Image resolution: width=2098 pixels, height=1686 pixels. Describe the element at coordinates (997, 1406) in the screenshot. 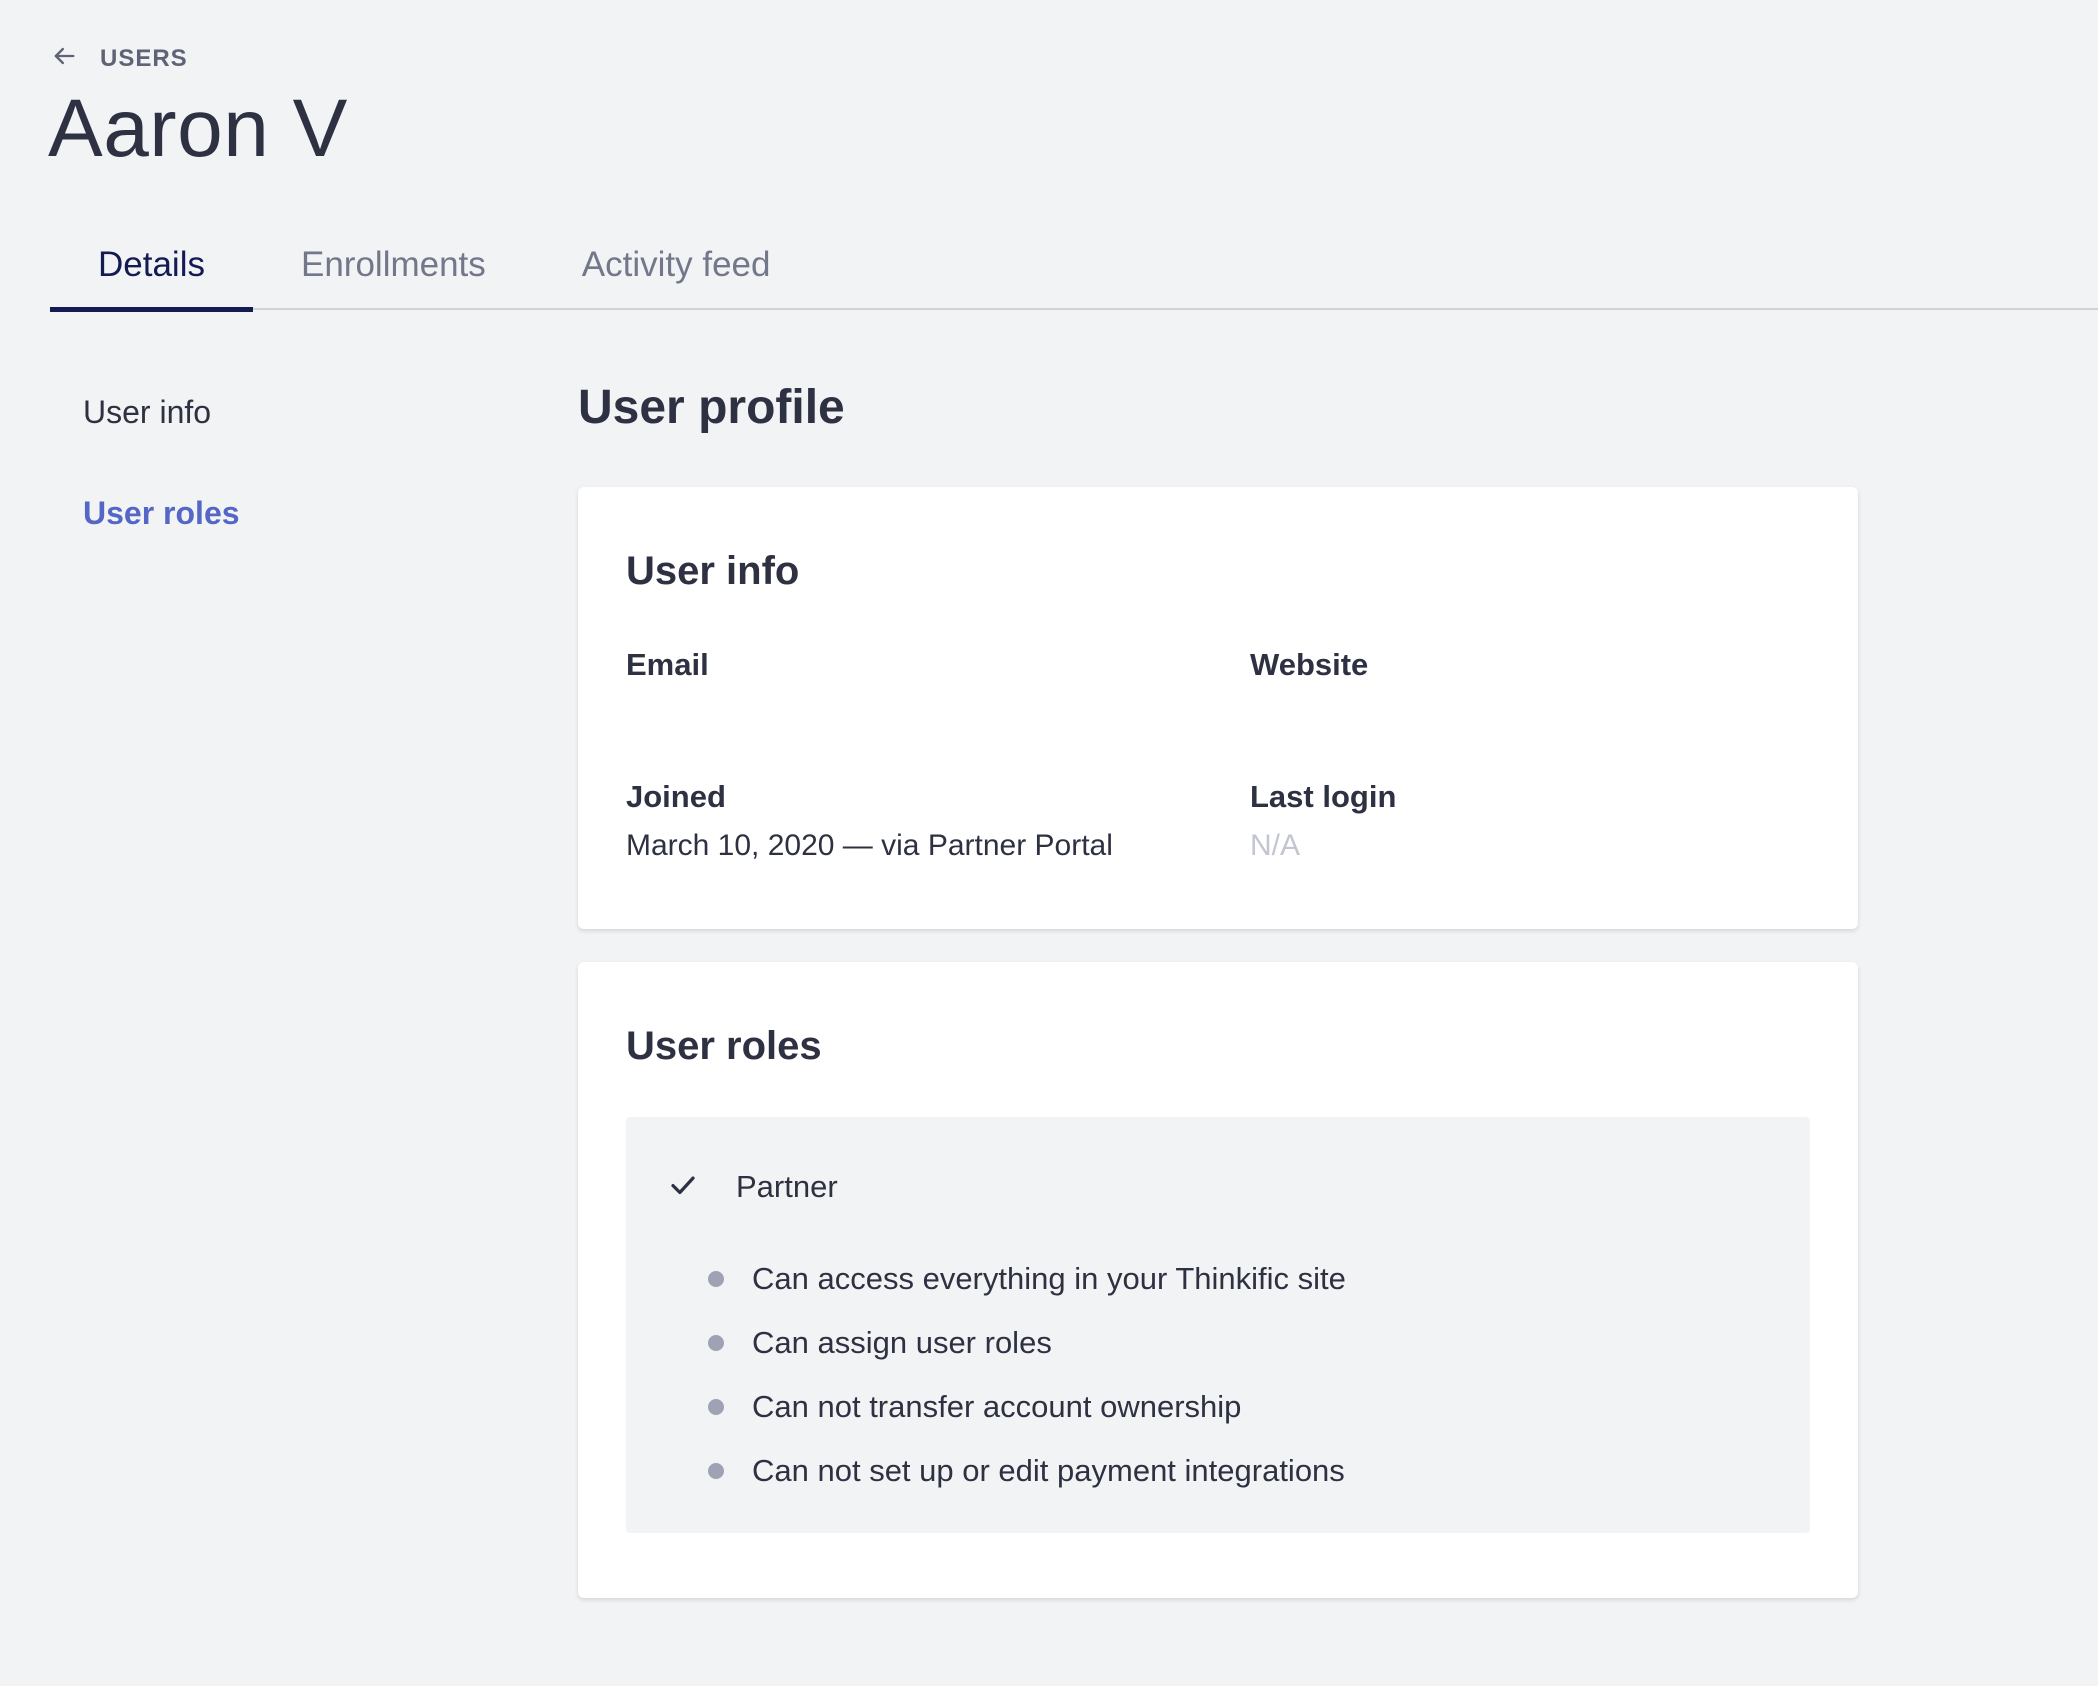

I see `permission-text: Can not transfer account ownership` at that location.